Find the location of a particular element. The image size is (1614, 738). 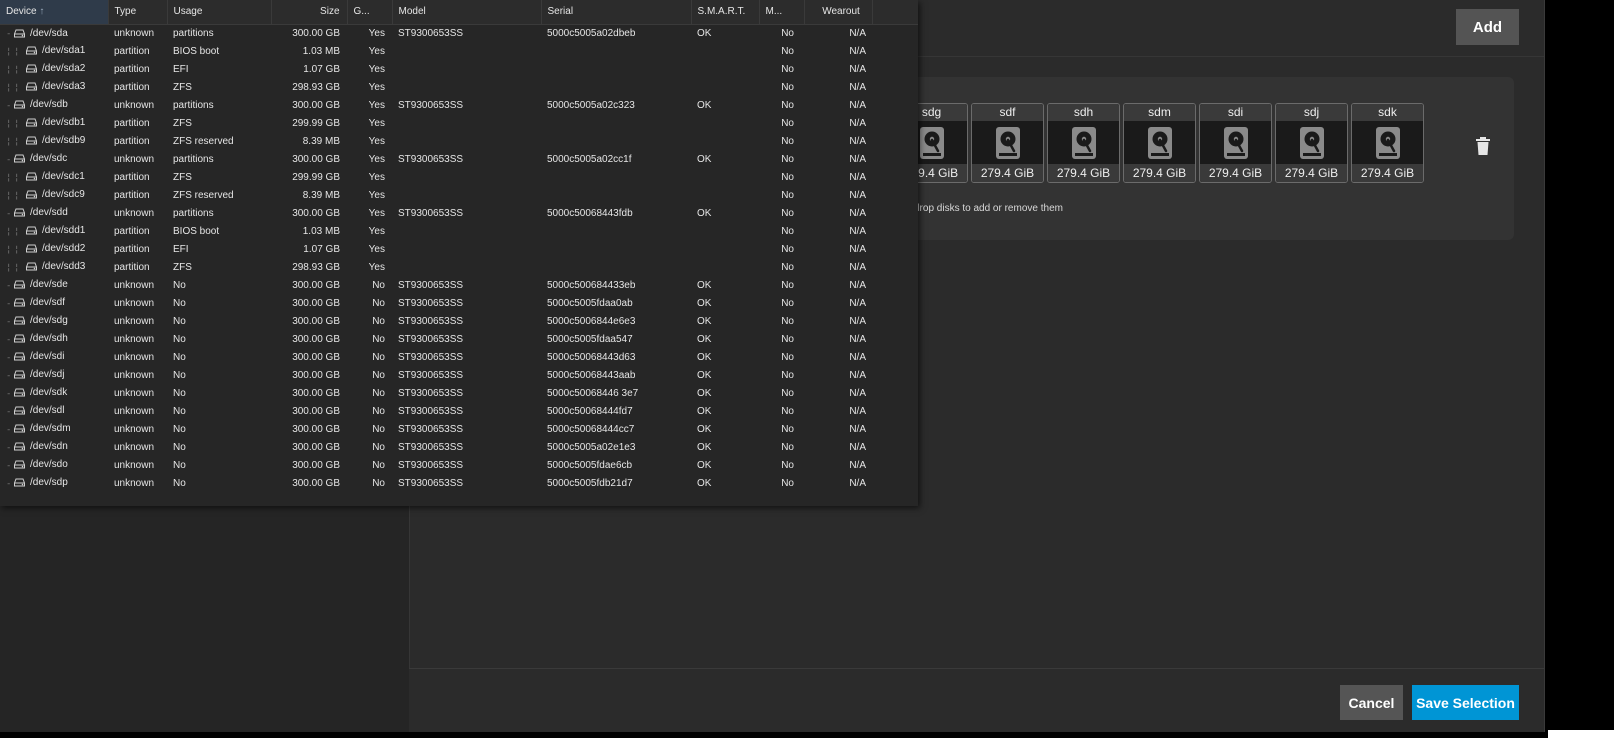

table-row: ¦ ¦/dev/sdd3 partition ZFS 298.93 GB Yes No N/A is located at coordinates (459, 267).